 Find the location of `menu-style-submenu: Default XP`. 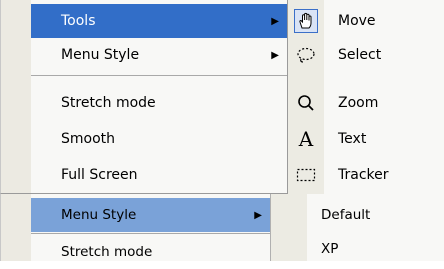

menu-style-submenu: Default XP is located at coordinates (357, 227).